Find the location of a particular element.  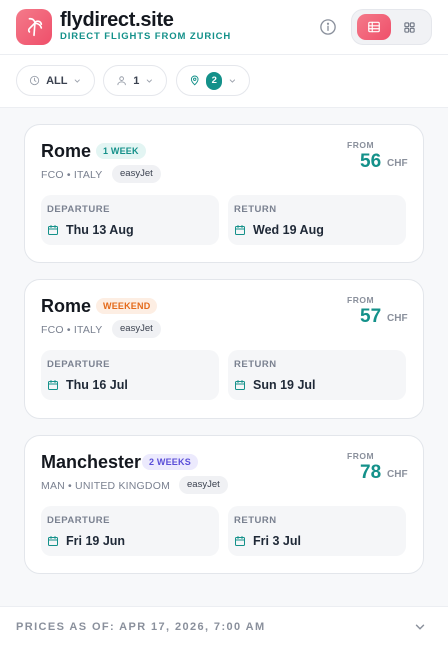

duration-badge: WEEKEND is located at coordinates (127, 306).